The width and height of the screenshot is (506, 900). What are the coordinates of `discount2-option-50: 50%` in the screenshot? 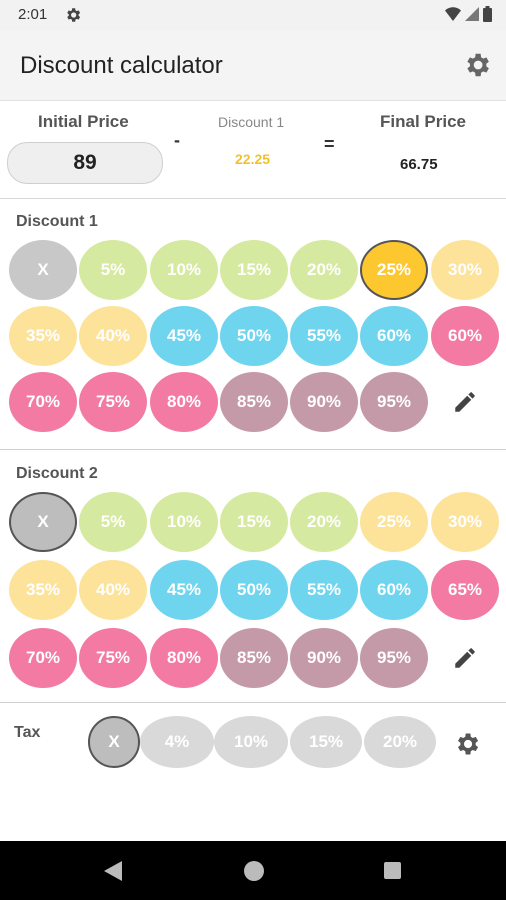 It's located at (254, 590).